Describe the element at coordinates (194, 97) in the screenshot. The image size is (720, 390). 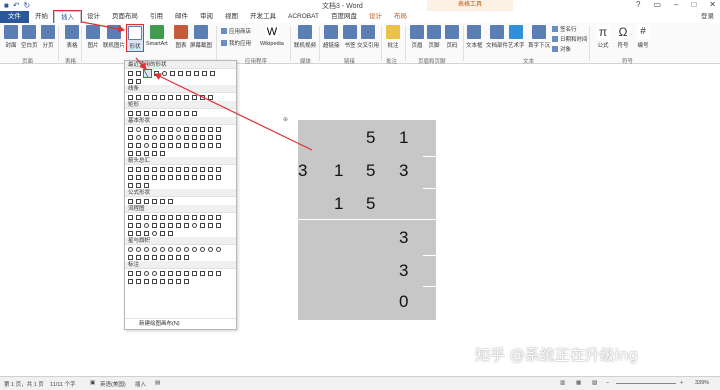
I see `curve-icon` at that location.